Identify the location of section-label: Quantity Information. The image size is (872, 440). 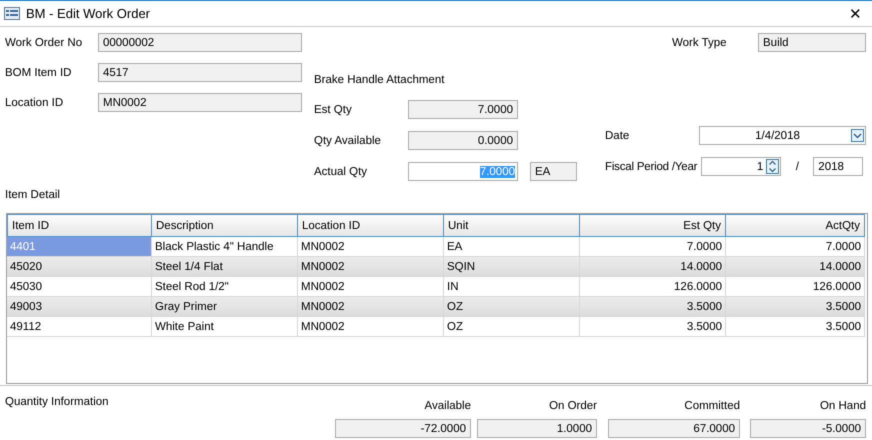
(57, 403).